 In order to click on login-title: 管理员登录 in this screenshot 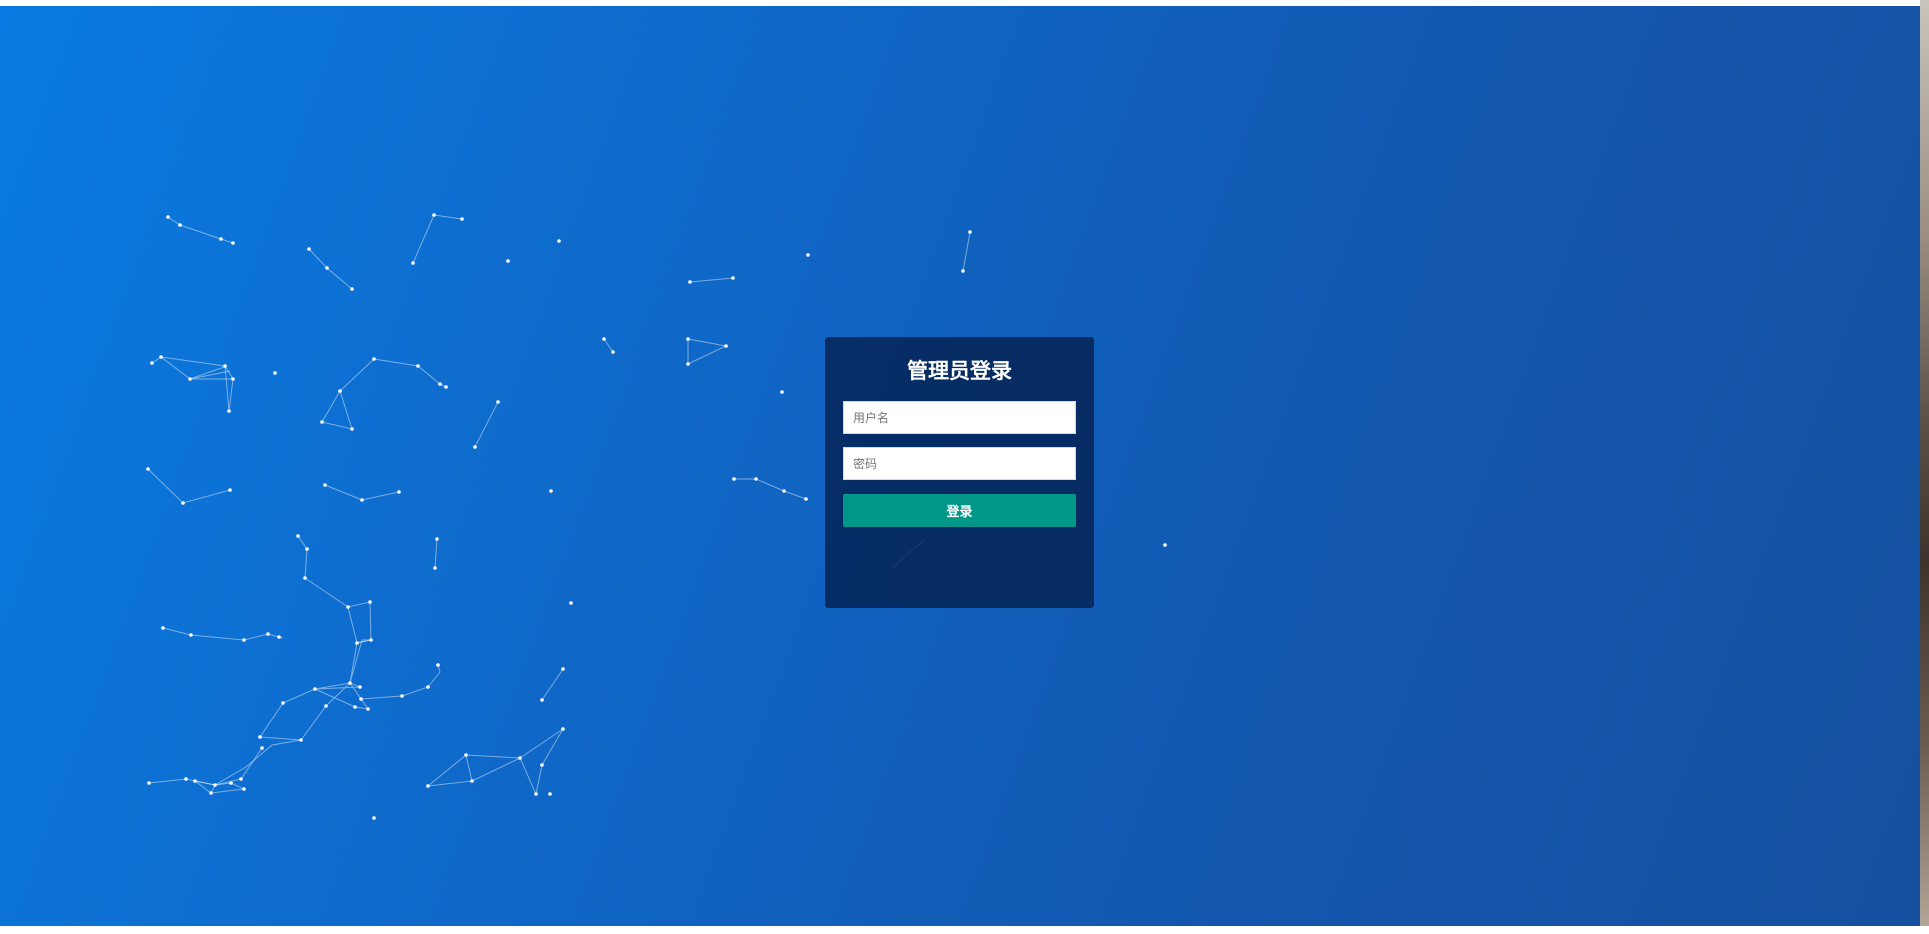, I will do `click(959, 371)`.